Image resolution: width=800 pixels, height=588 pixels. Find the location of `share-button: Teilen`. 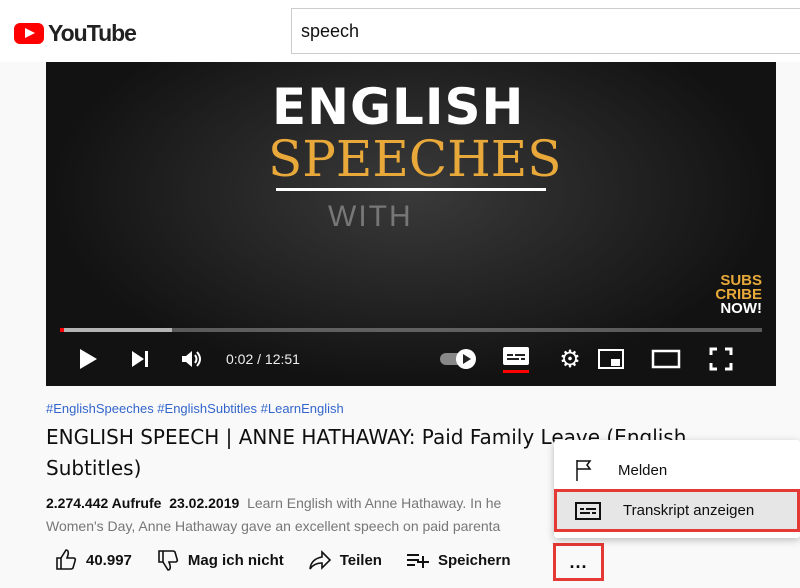

share-button: Teilen is located at coordinates (345, 560).